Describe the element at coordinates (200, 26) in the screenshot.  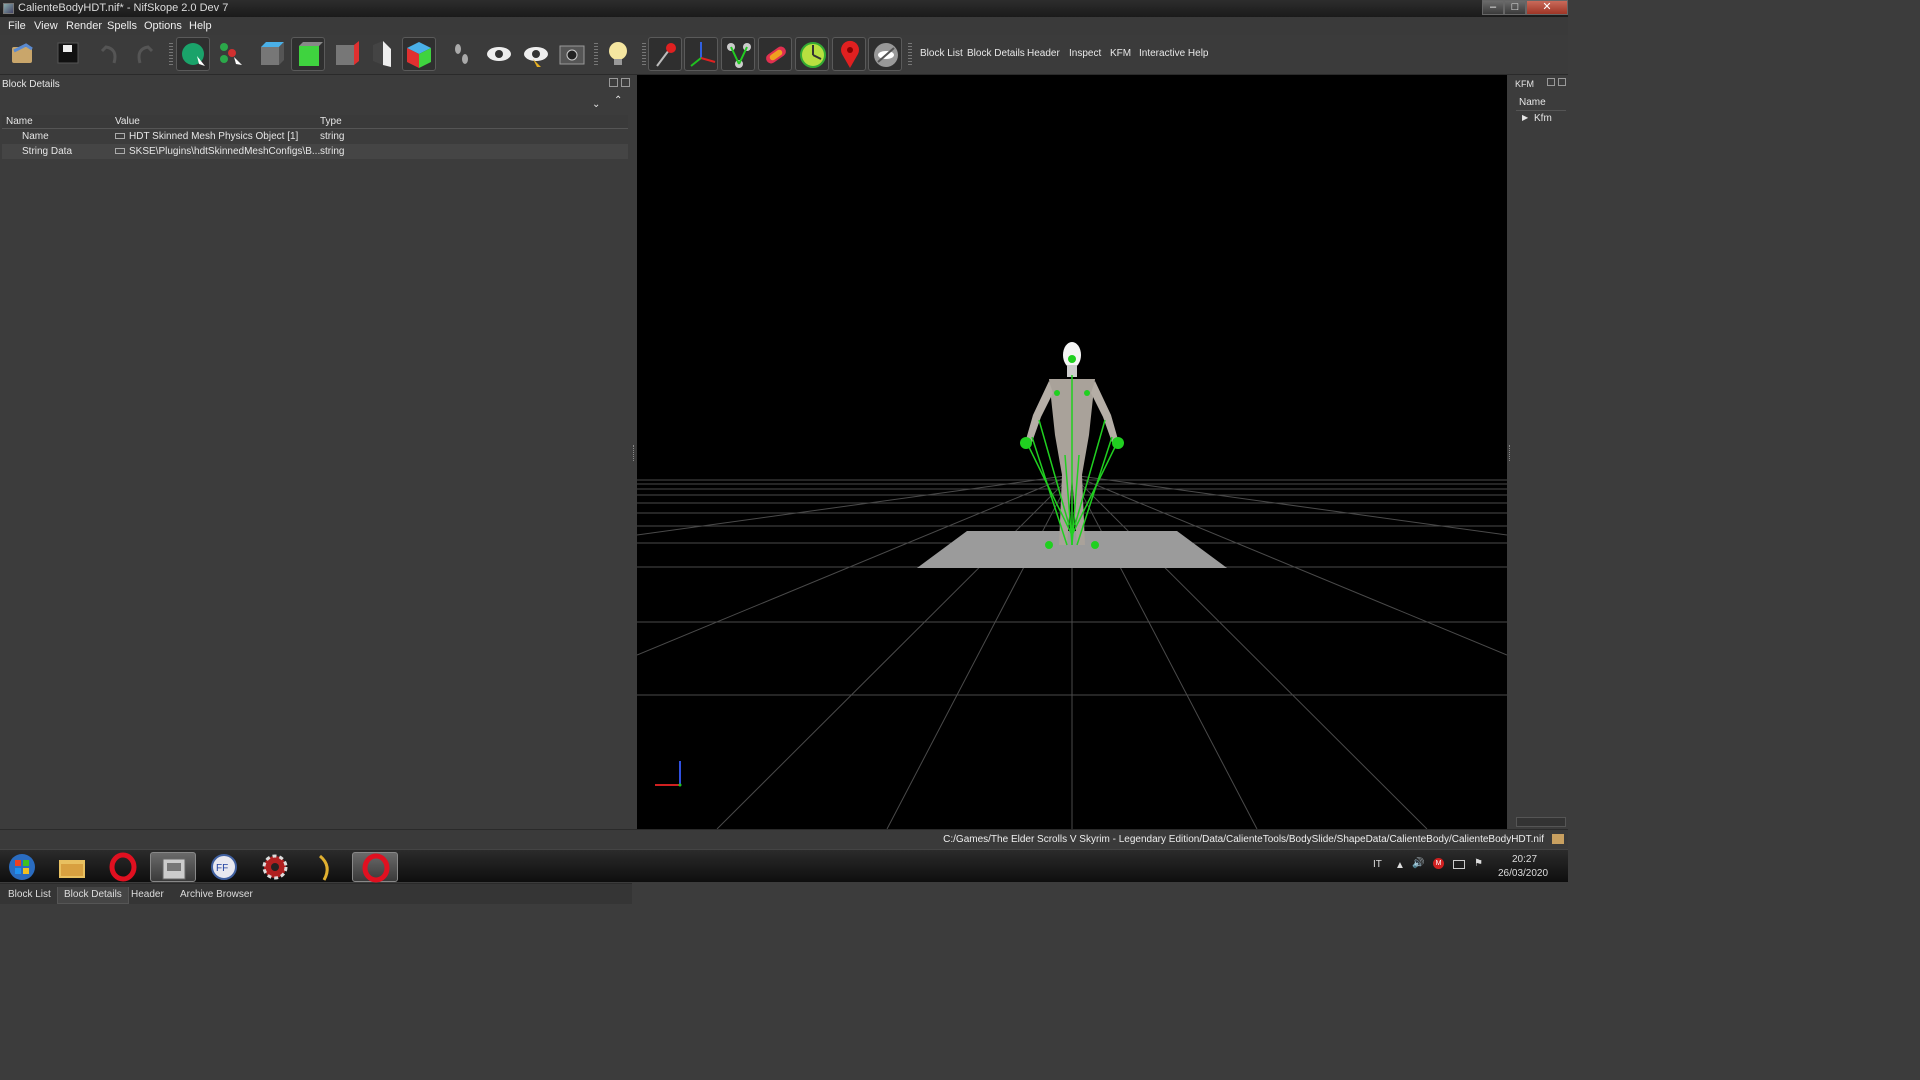
I see `menu-help: Help` at that location.